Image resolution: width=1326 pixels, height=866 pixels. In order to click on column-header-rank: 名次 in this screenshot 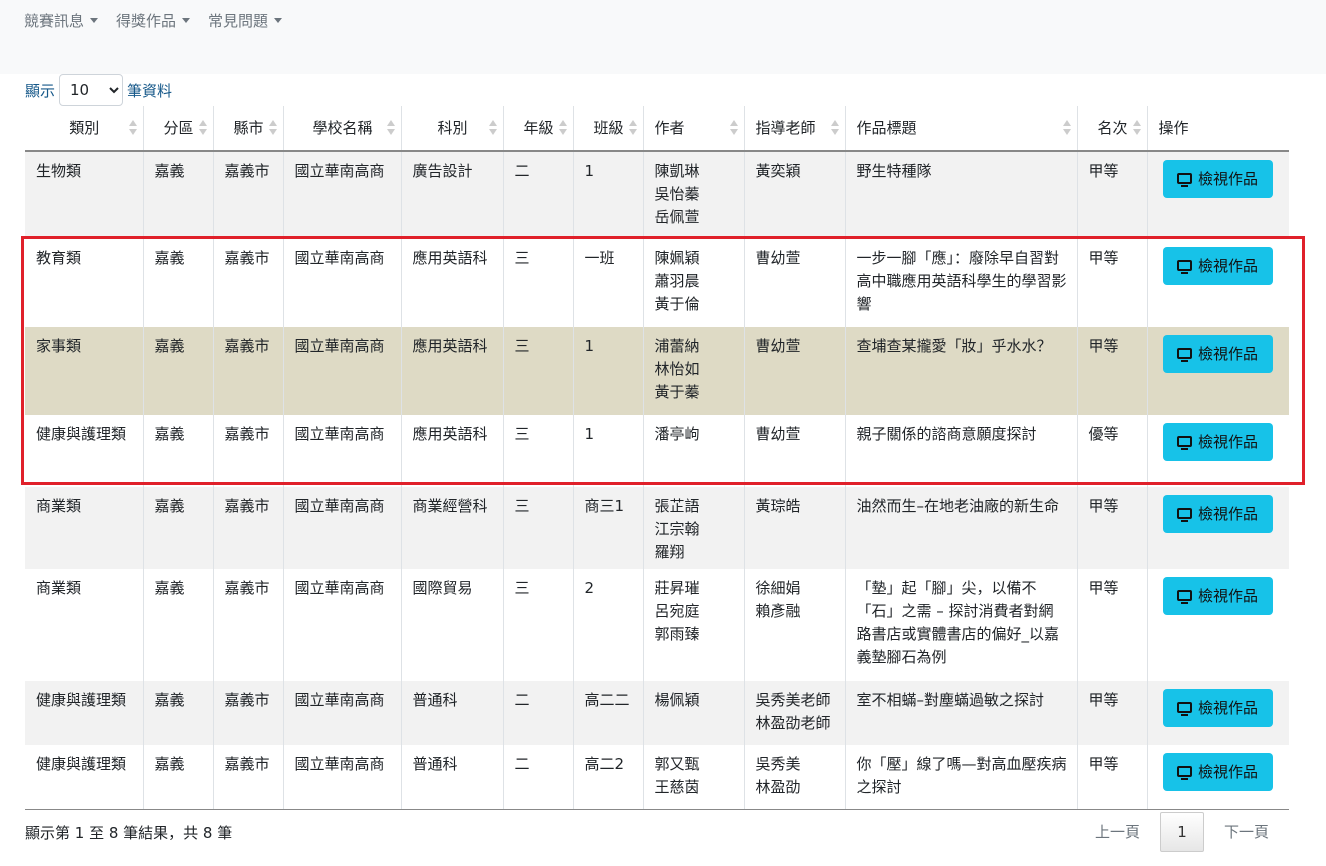, I will do `click(1111, 129)`.